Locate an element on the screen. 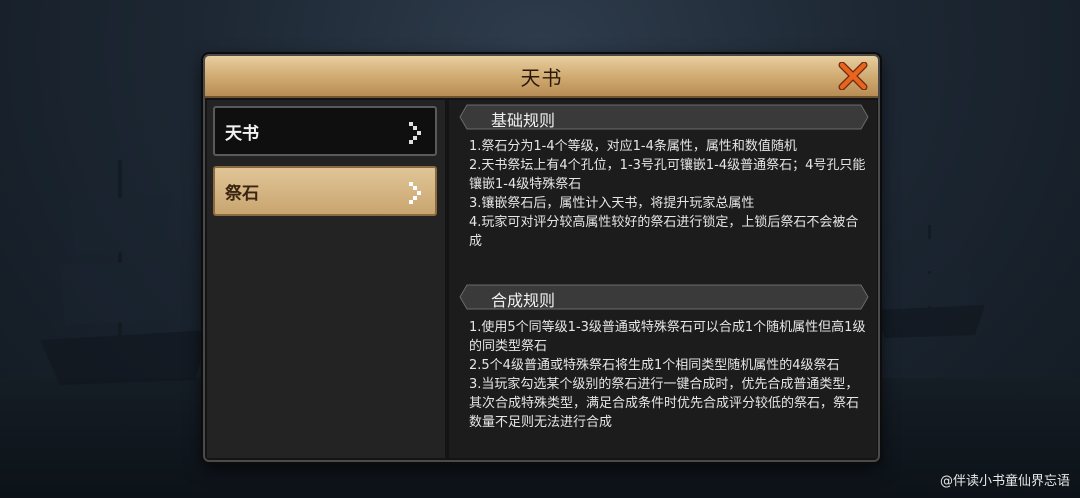  nav-item-label: 祭石 is located at coordinates (242, 193).